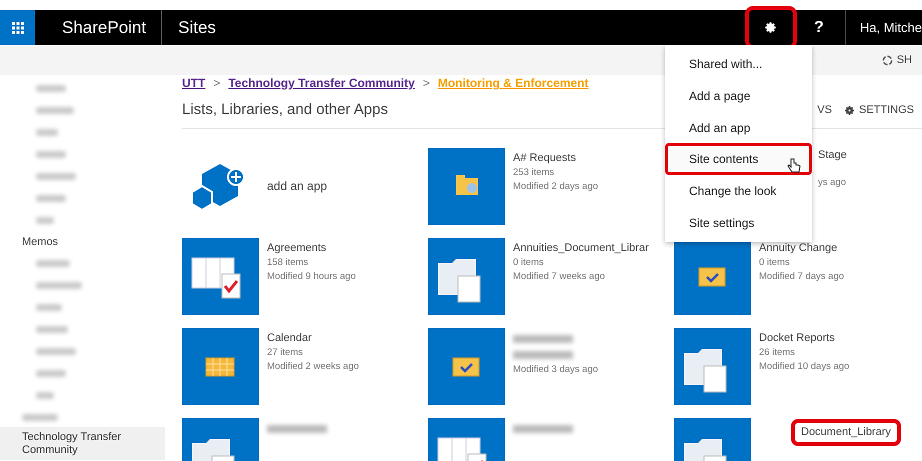 The image size is (922, 461). What do you see at coordinates (801, 277) in the screenshot?
I see `tile-modified: Modified 7 days ago` at bounding box center [801, 277].